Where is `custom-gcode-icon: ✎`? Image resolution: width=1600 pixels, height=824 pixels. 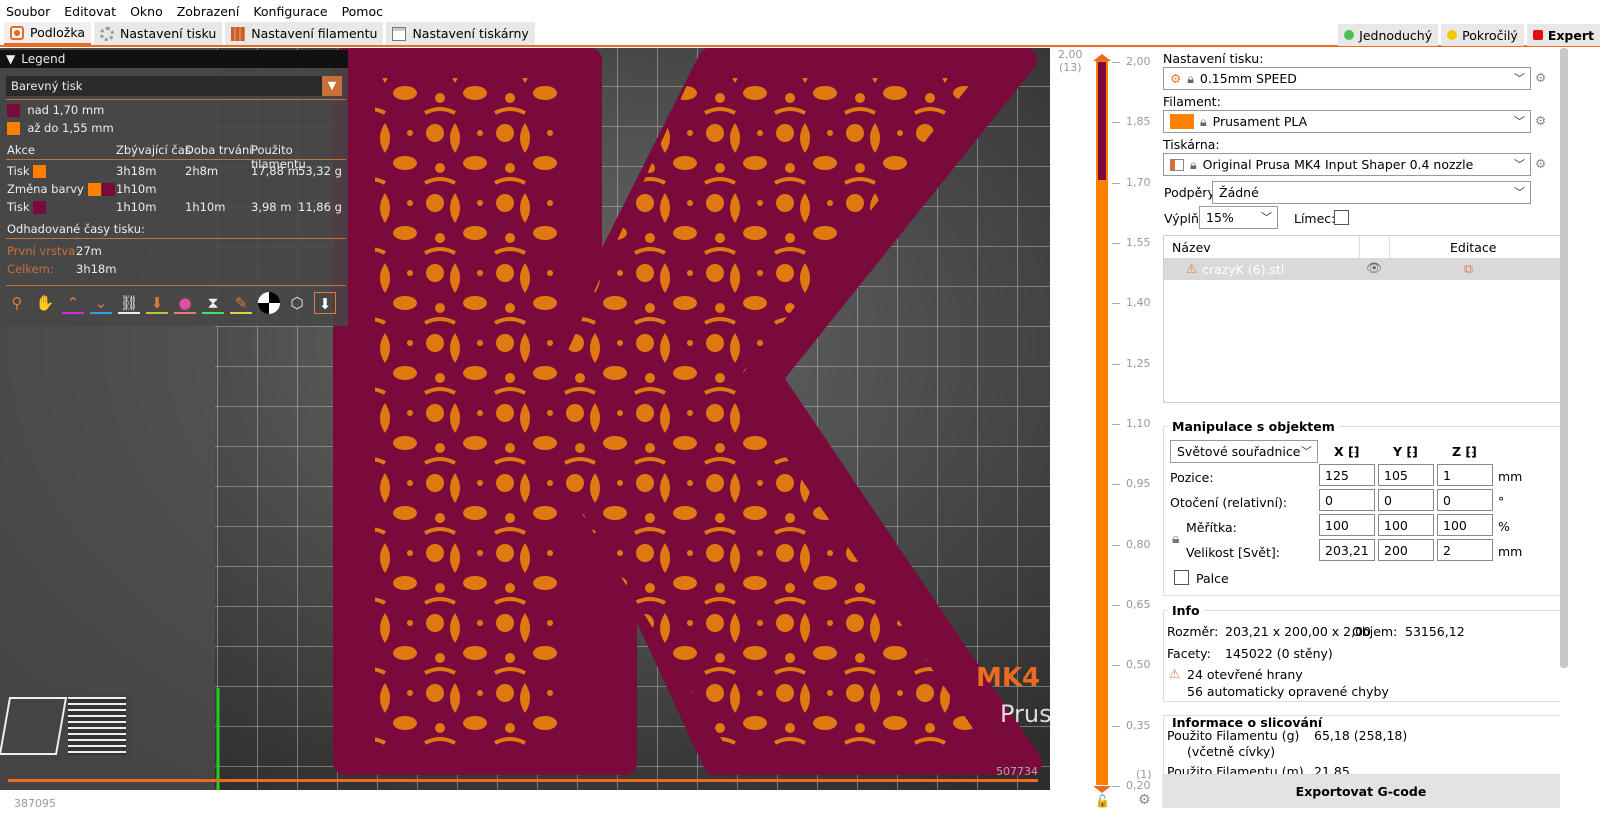 custom-gcode-icon: ✎ is located at coordinates (241, 303).